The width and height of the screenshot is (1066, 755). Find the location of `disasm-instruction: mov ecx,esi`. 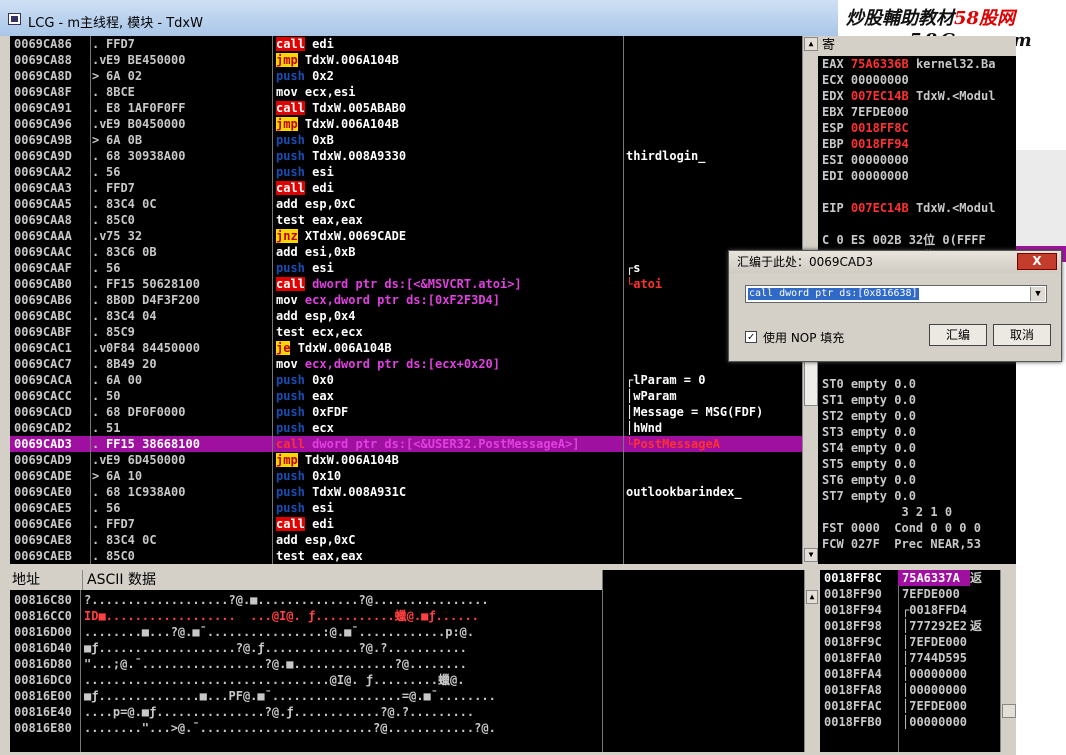

disasm-instruction: mov ecx,esi is located at coordinates (450, 92).